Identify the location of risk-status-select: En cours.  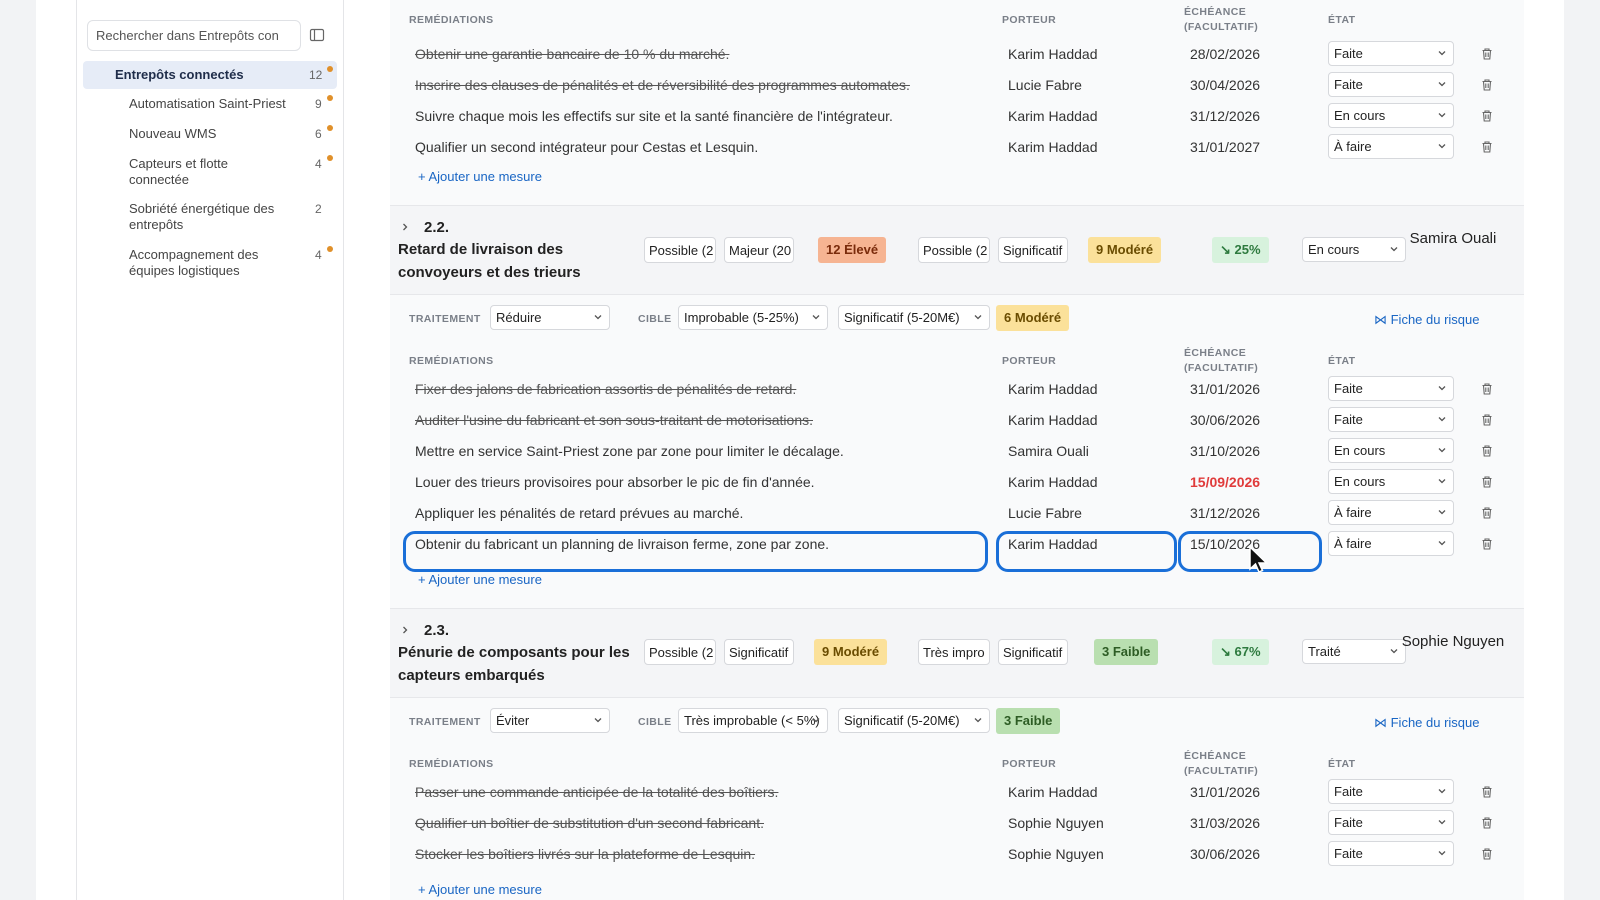
(1354, 249).